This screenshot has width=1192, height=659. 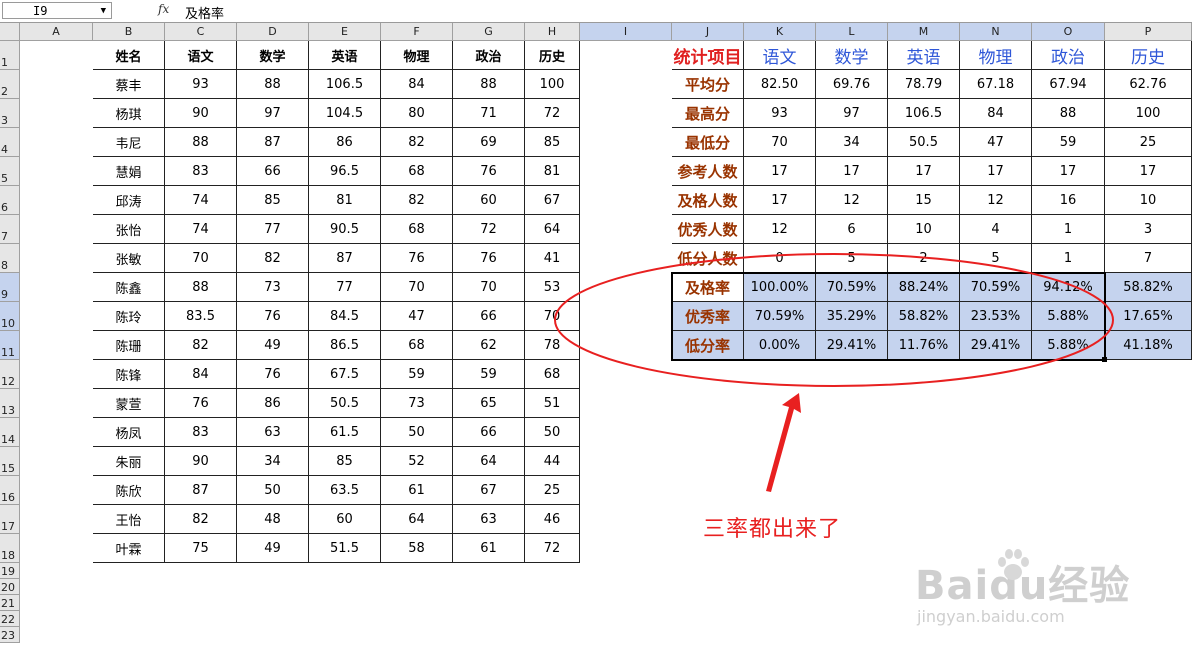 I want to click on score-cell: 106.5, so click(x=345, y=84).